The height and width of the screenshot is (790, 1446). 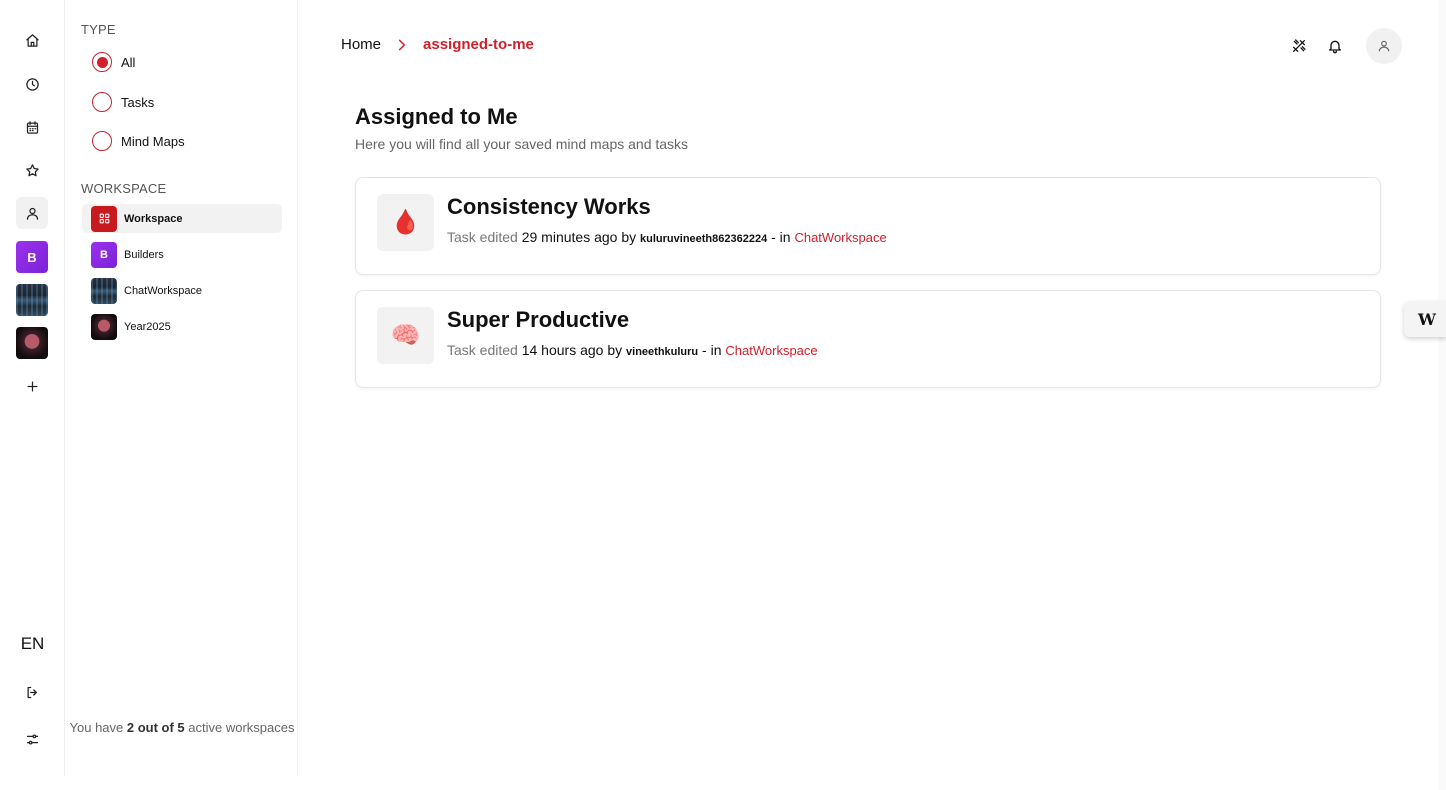 What do you see at coordinates (239, 727) in the screenshot?
I see `footer-suffix: active workspaces` at bounding box center [239, 727].